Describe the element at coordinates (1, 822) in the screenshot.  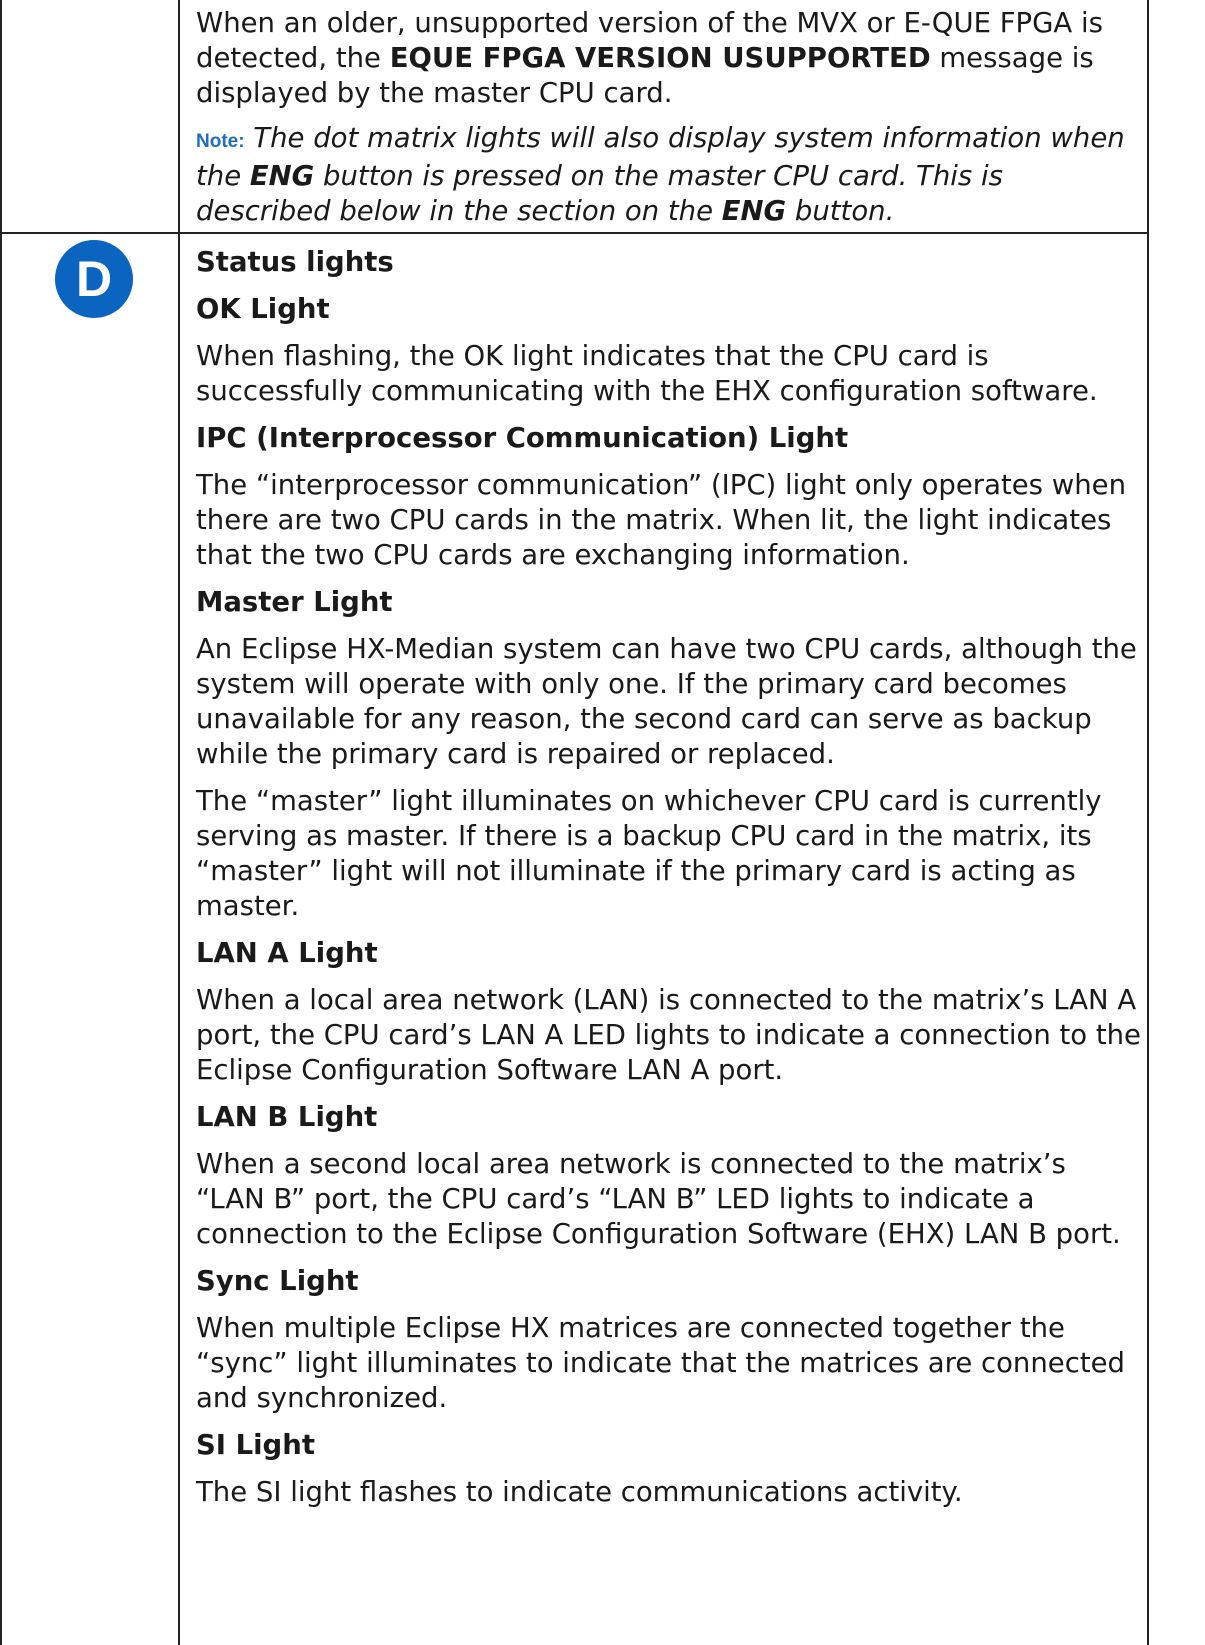
I see `table-left-border` at that location.